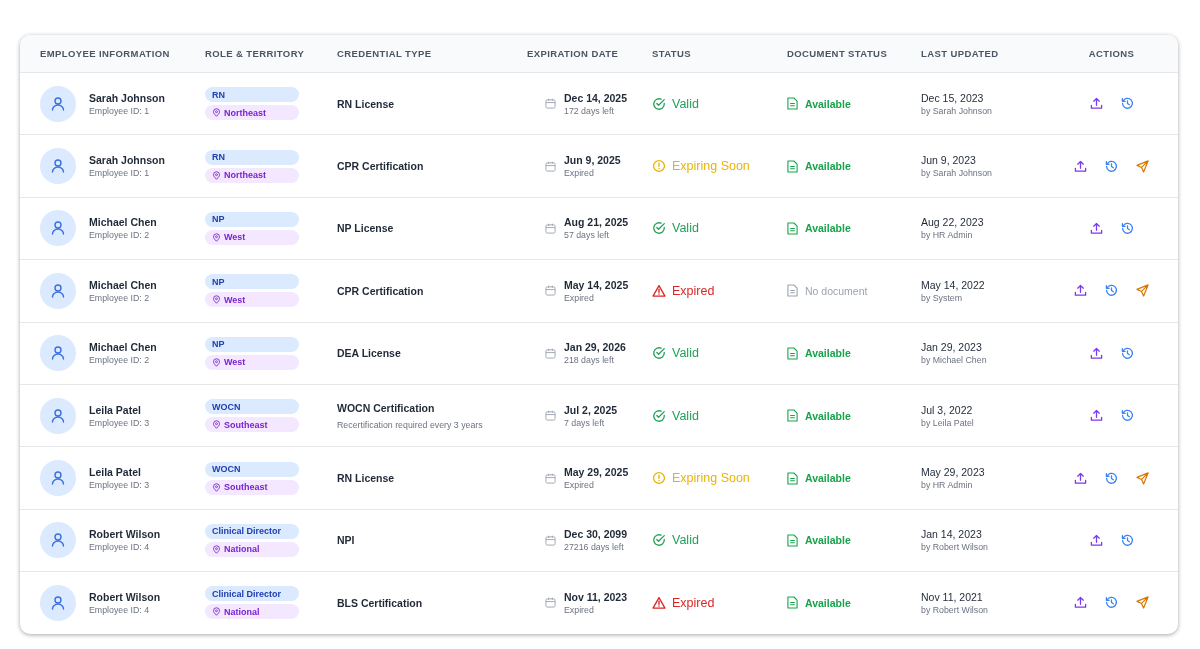 This screenshot has width=1200, height=649. What do you see at coordinates (693, 602) in the screenshot?
I see `credential-status: Expired` at bounding box center [693, 602].